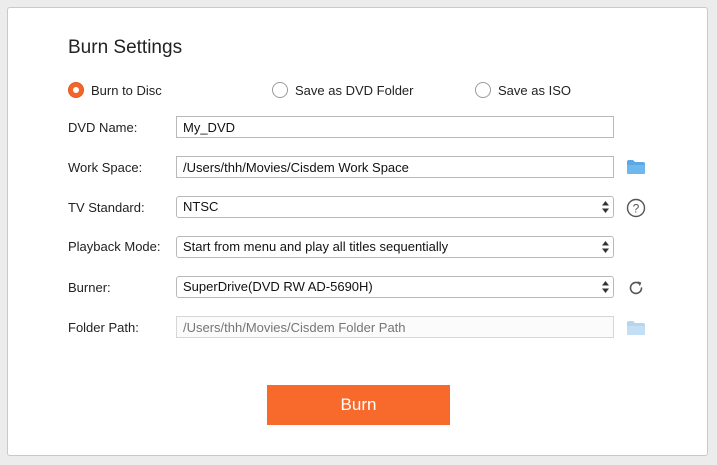  What do you see at coordinates (105, 167) in the screenshot?
I see `work-space-label: Work Space:` at bounding box center [105, 167].